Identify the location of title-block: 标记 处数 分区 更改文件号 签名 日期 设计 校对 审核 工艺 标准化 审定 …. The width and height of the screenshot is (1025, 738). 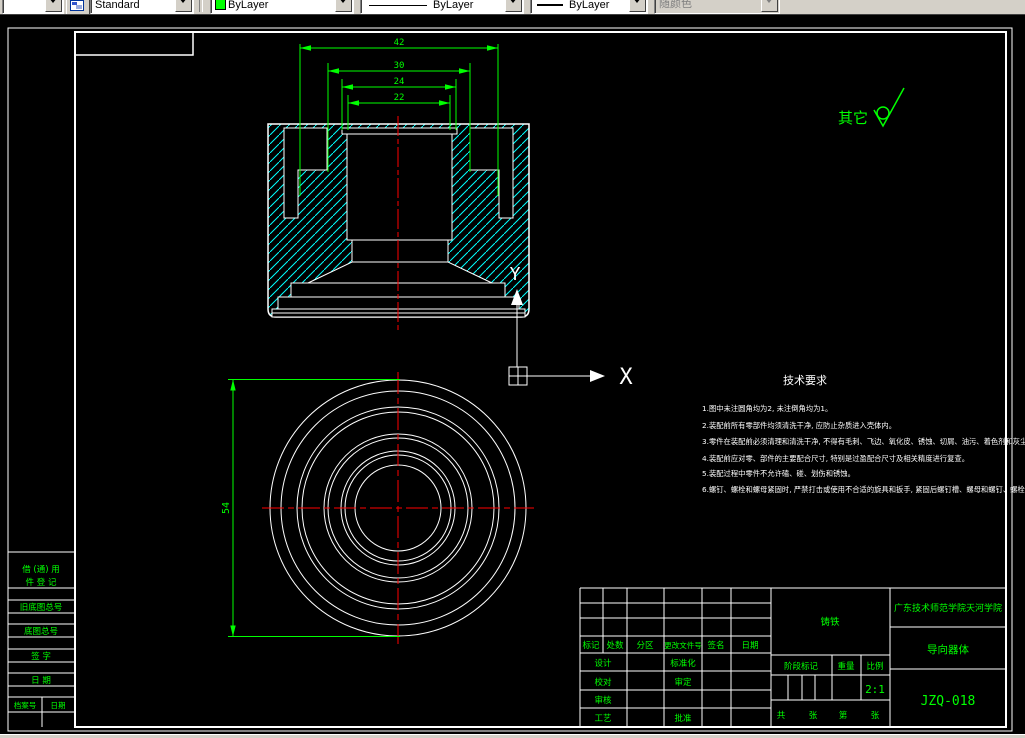
(792, 657).